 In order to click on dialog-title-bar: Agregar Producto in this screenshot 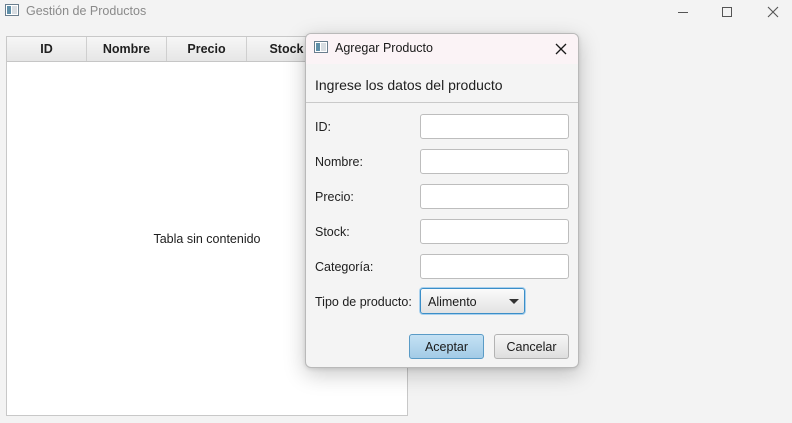, I will do `click(442, 49)`.